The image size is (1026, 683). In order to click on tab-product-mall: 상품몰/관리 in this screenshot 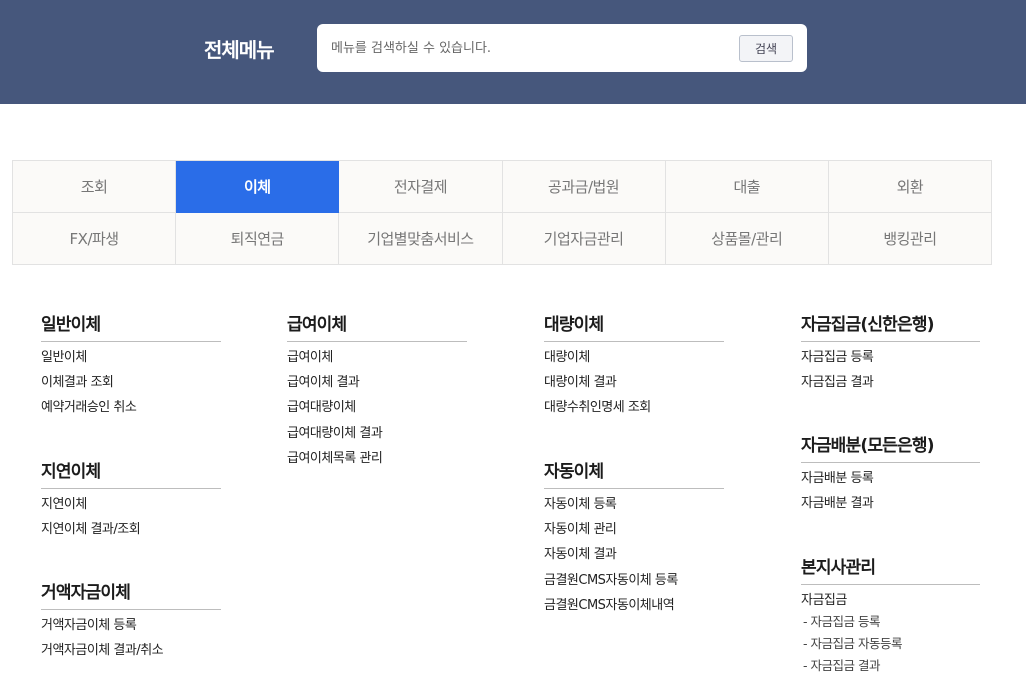, I will do `click(747, 239)`.